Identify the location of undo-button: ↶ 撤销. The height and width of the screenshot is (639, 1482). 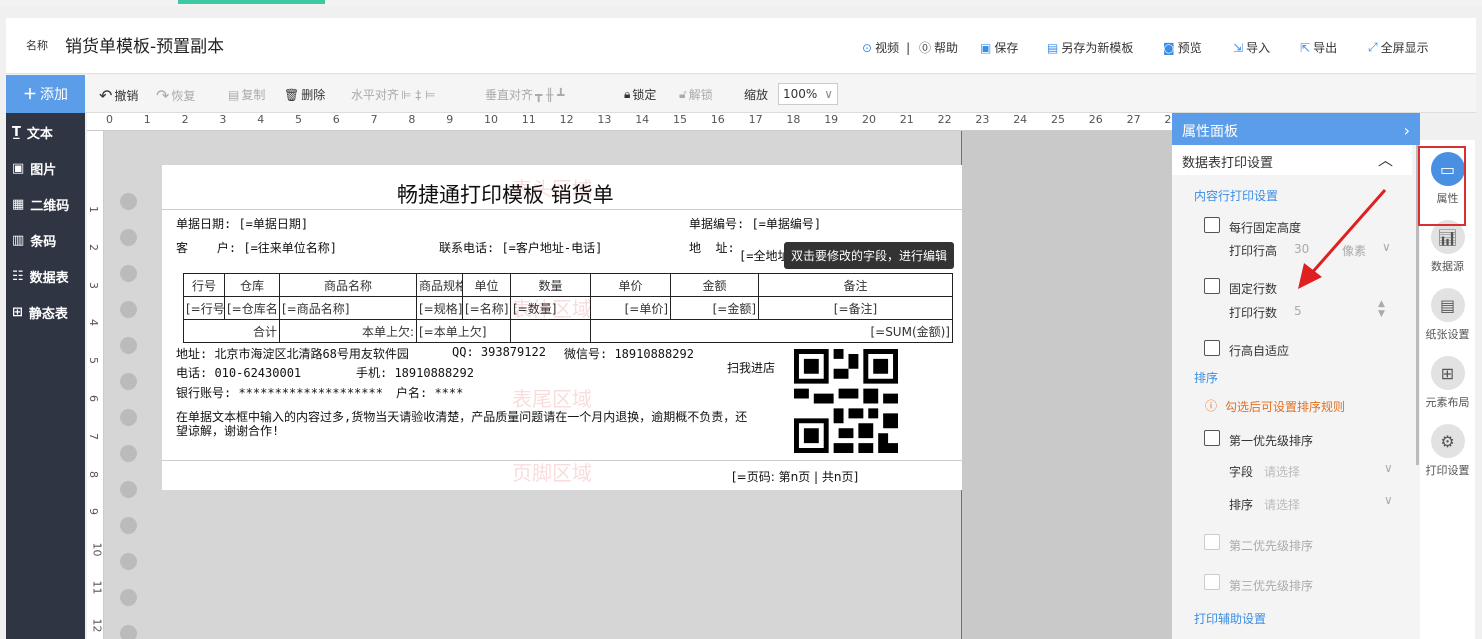
(118, 95).